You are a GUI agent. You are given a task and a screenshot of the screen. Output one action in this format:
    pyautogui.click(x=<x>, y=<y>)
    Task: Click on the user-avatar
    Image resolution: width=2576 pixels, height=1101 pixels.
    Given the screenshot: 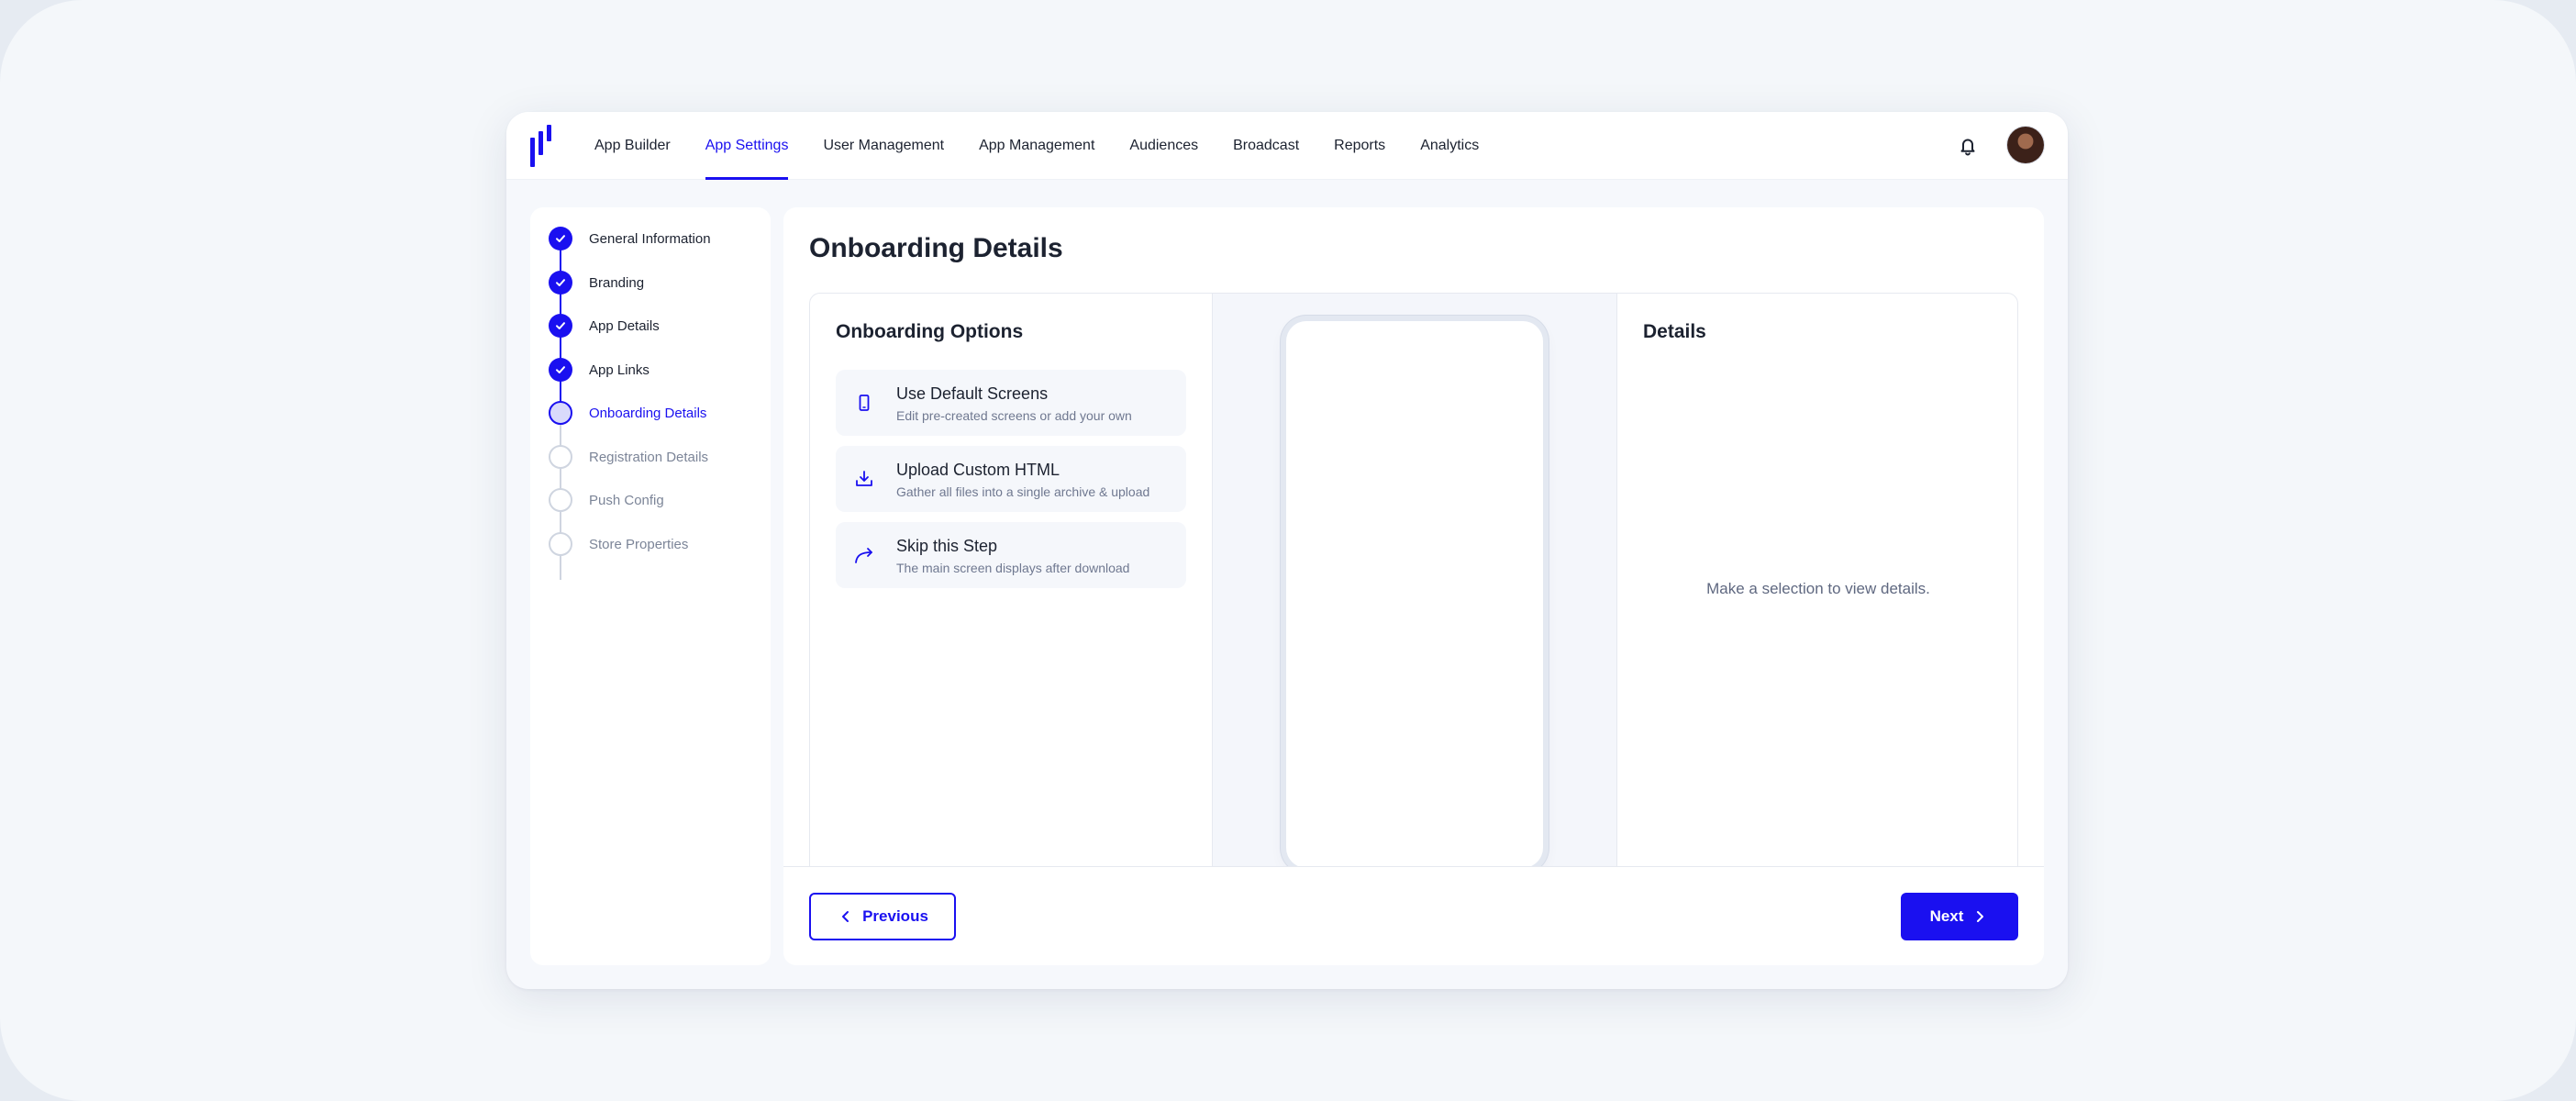 What is the action you would take?
    pyautogui.click(x=2025, y=145)
    